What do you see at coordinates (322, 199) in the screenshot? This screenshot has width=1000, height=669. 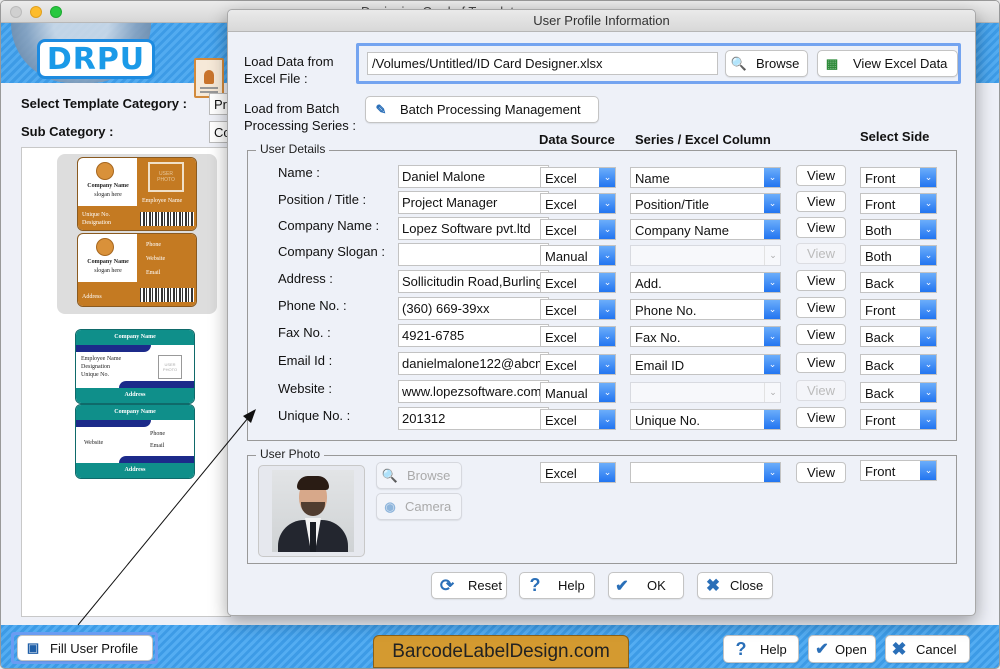 I see `field-label: Position / Title :` at bounding box center [322, 199].